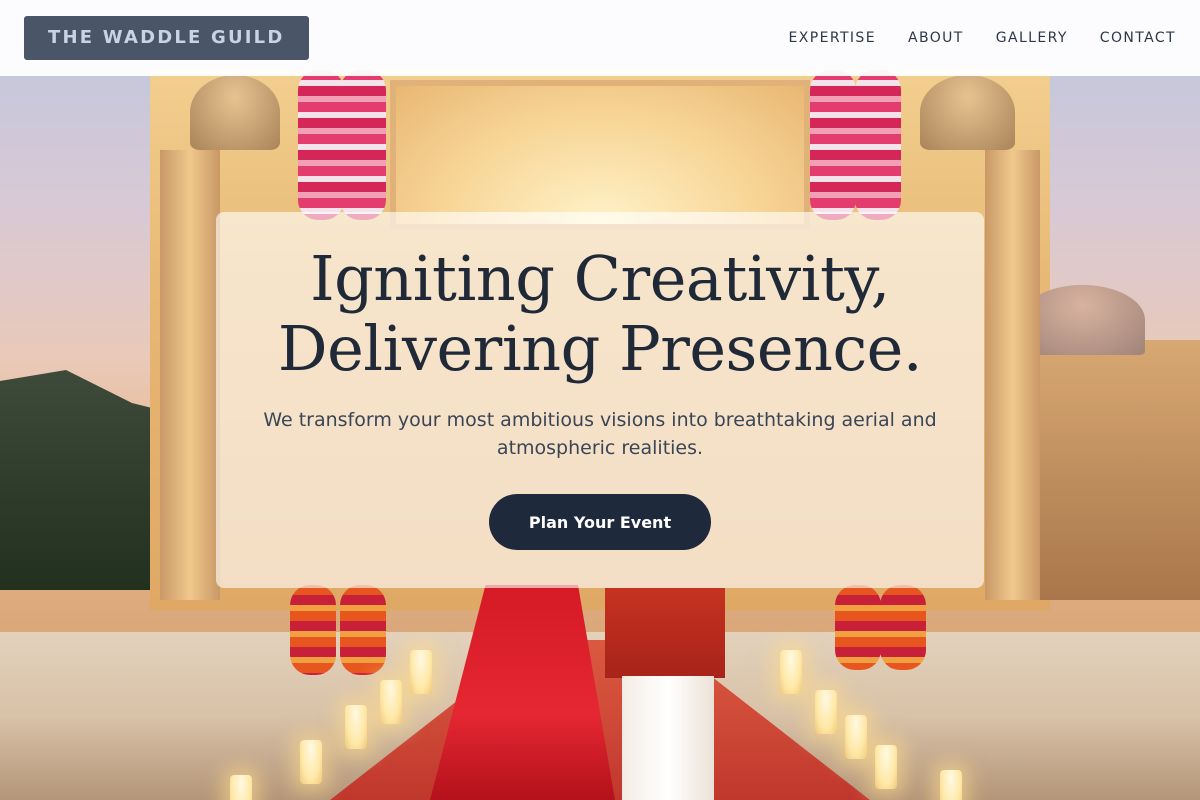 Image resolution: width=1200 pixels, height=800 pixels. What do you see at coordinates (936, 38) in the screenshot?
I see `nav-link-about: ABOUT` at bounding box center [936, 38].